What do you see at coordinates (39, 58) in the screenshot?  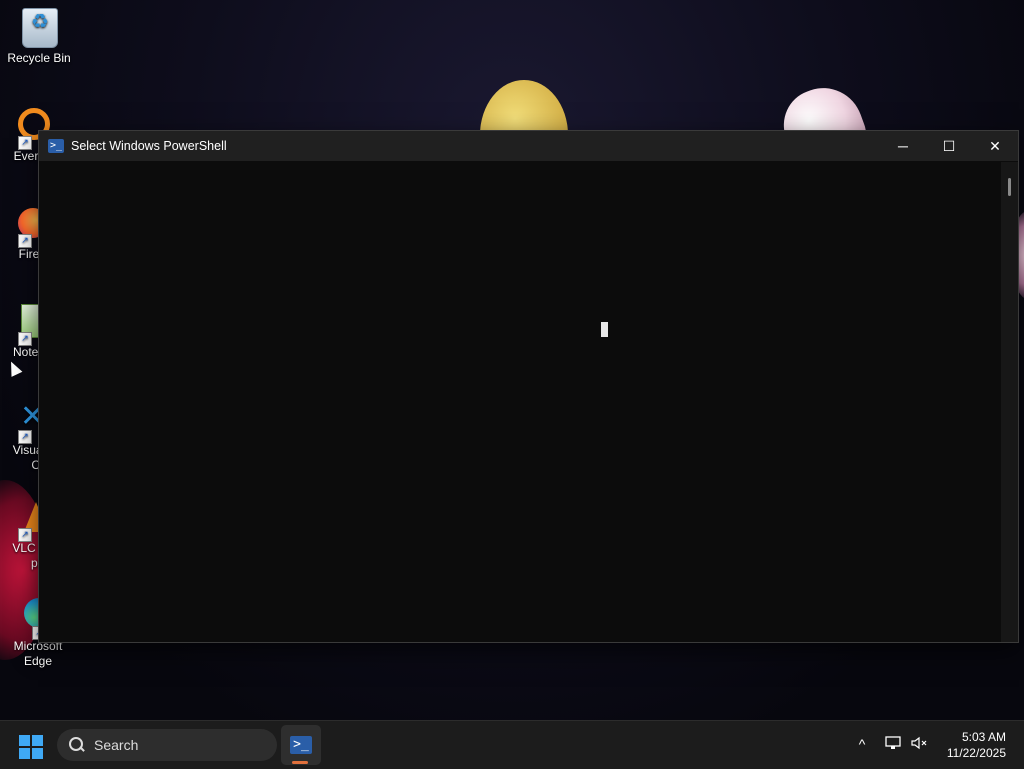 I see `desktop-icon-label: Recycle Bin` at bounding box center [39, 58].